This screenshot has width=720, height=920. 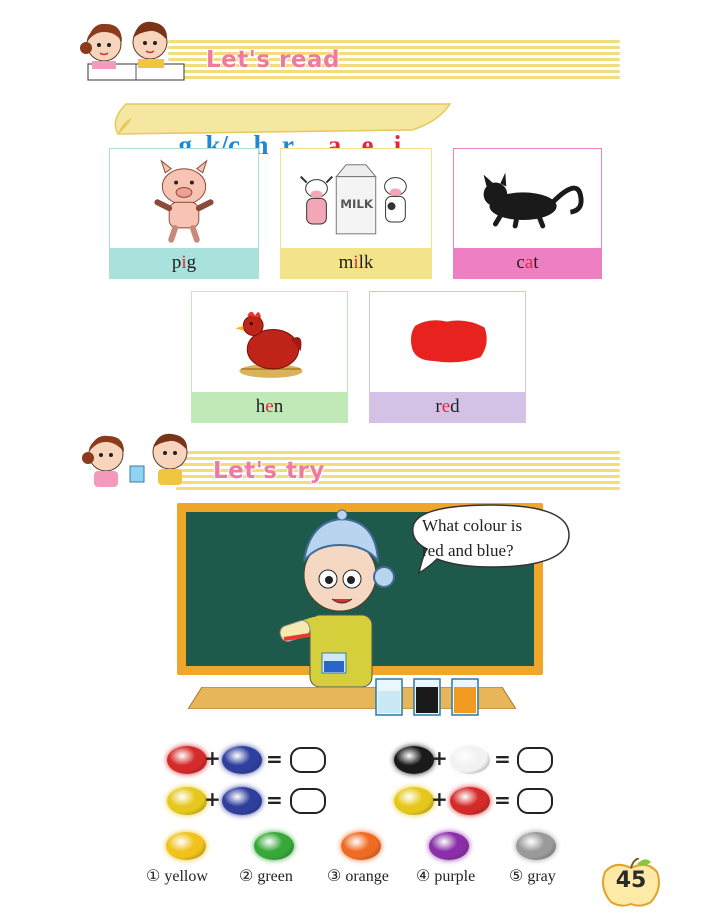 What do you see at coordinates (631, 880) in the screenshot?
I see `page-number: 45` at bounding box center [631, 880].